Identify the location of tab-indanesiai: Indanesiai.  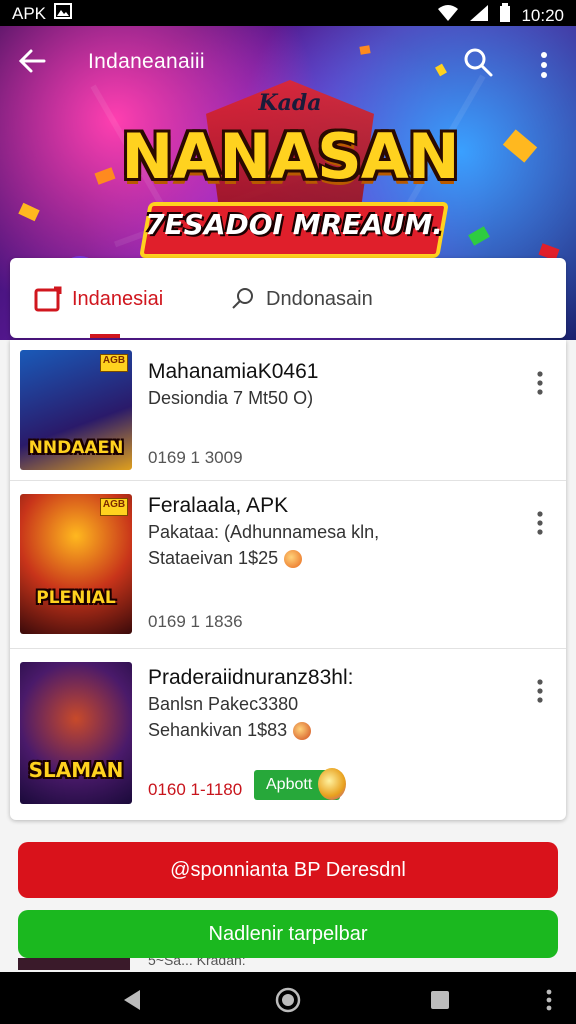
(98, 299).